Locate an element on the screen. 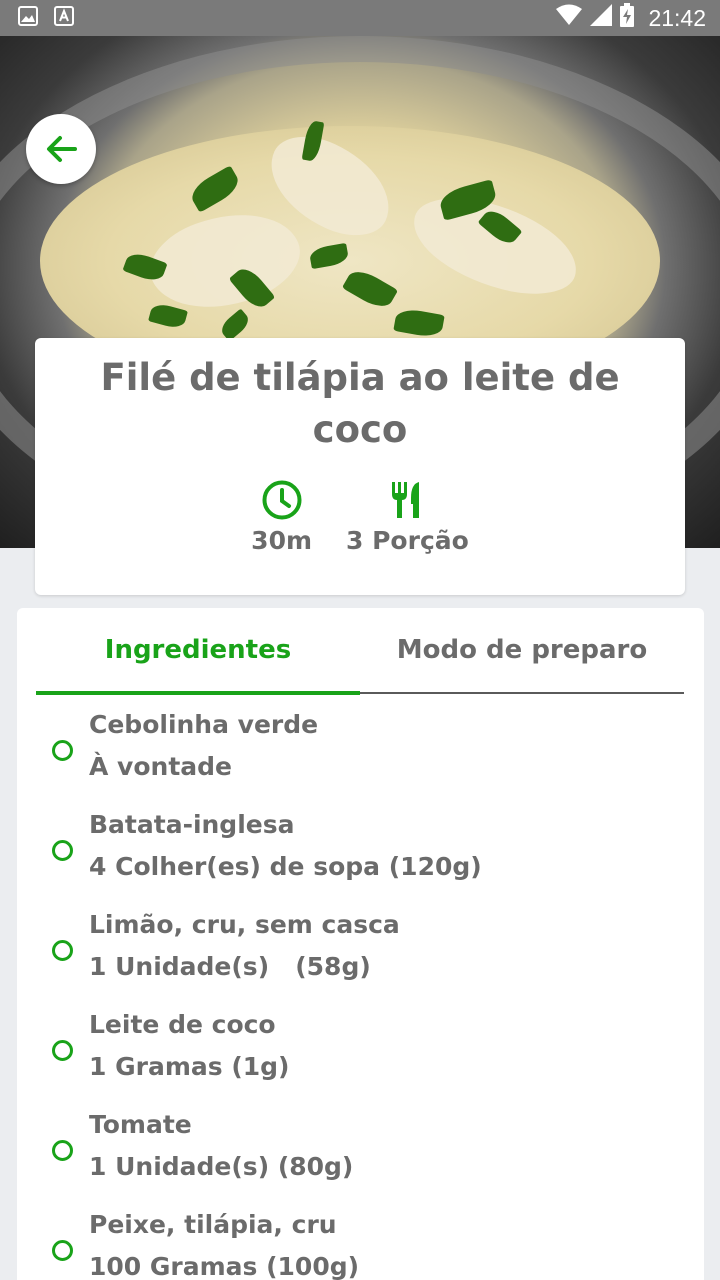 The height and width of the screenshot is (1280, 720). clock-icon is located at coordinates (282, 500).